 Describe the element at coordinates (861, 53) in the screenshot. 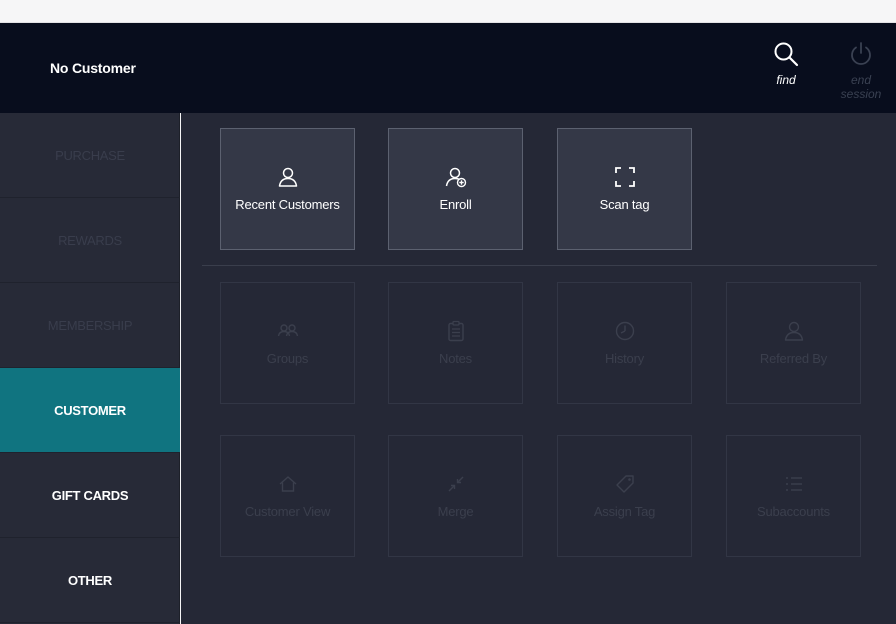

I see `power-icon` at that location.